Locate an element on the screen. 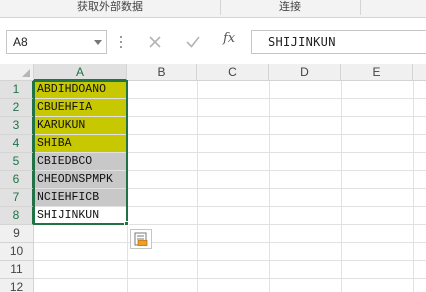 This screenshot has height=292, width=426. ribbon-group-connections: 连接 is located at coordinates (290, 6).